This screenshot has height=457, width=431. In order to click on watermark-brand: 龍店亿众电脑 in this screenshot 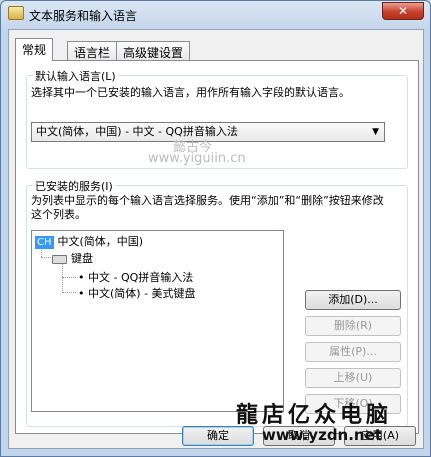, I will do `click(314, 415)`.